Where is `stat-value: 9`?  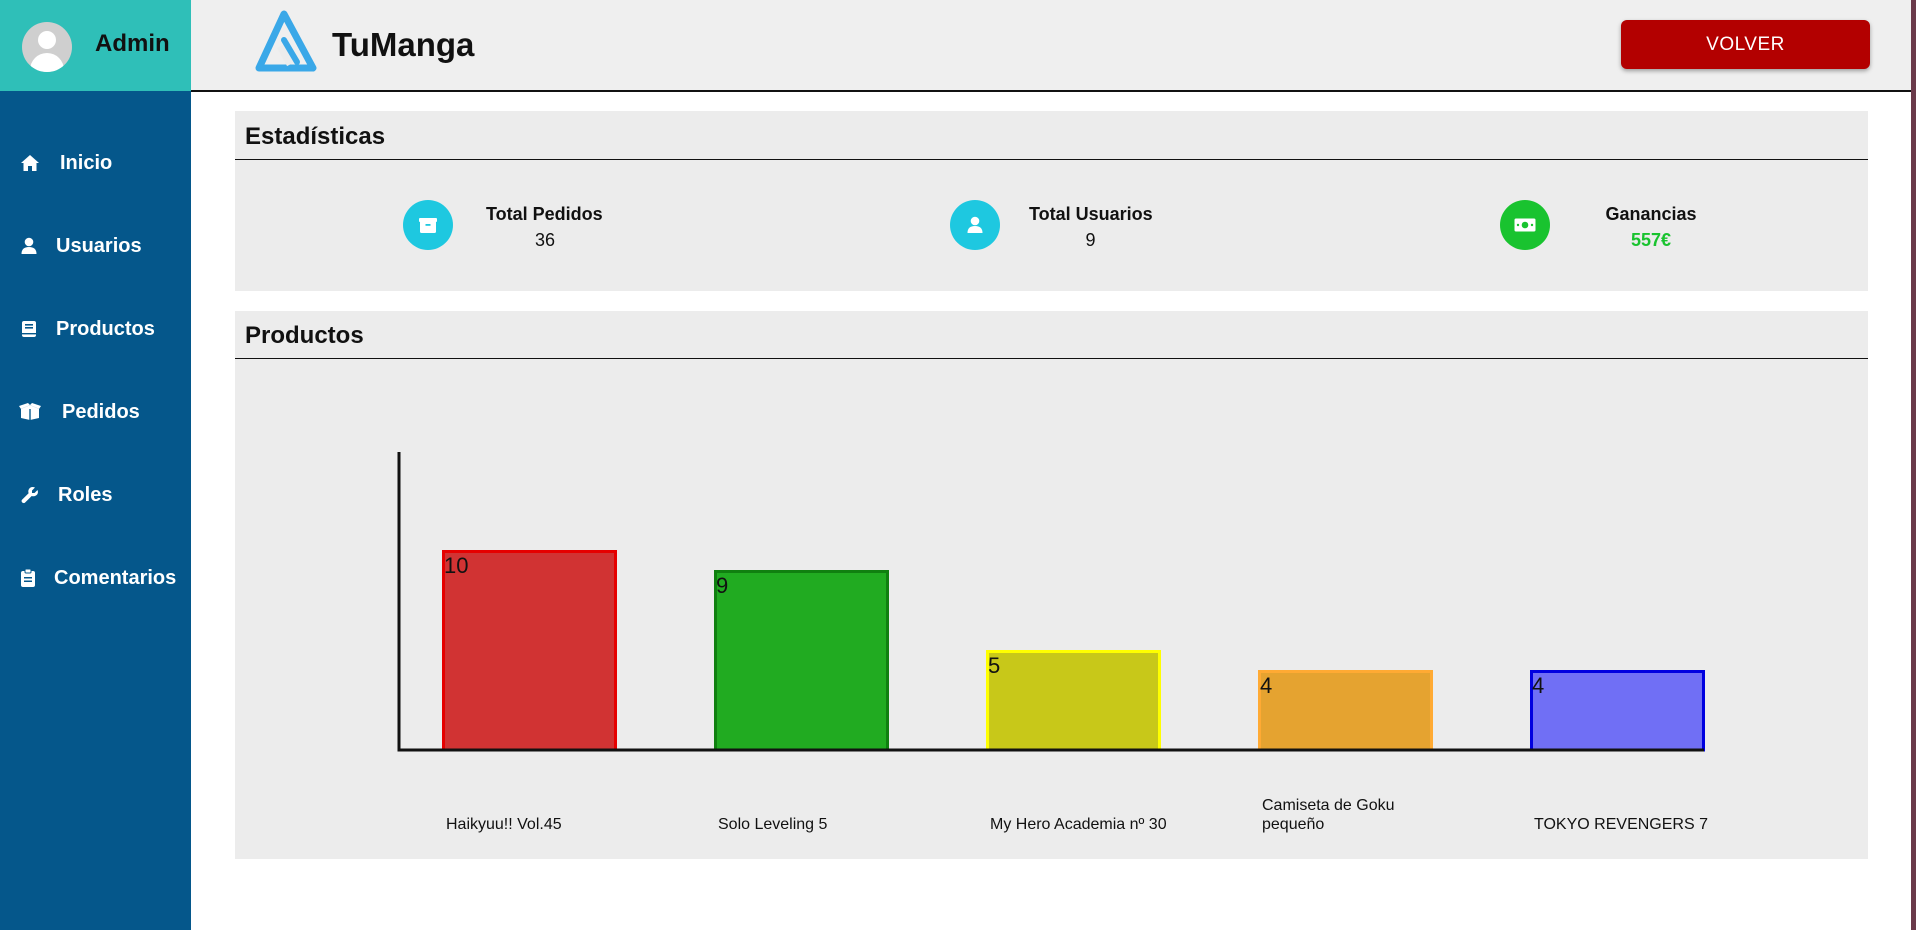
stat-value: 9 is located at coordinates (1090, 240).